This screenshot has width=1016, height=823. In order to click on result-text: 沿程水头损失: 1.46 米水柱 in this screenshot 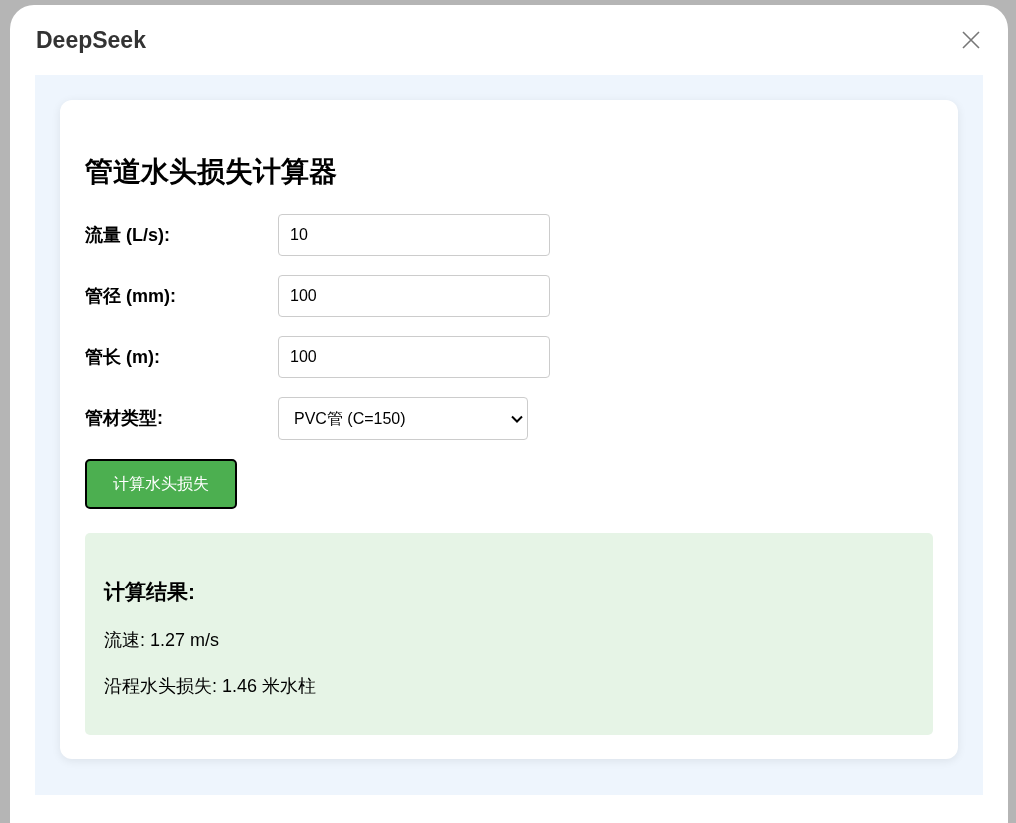, I will do `click(211, 686)`.